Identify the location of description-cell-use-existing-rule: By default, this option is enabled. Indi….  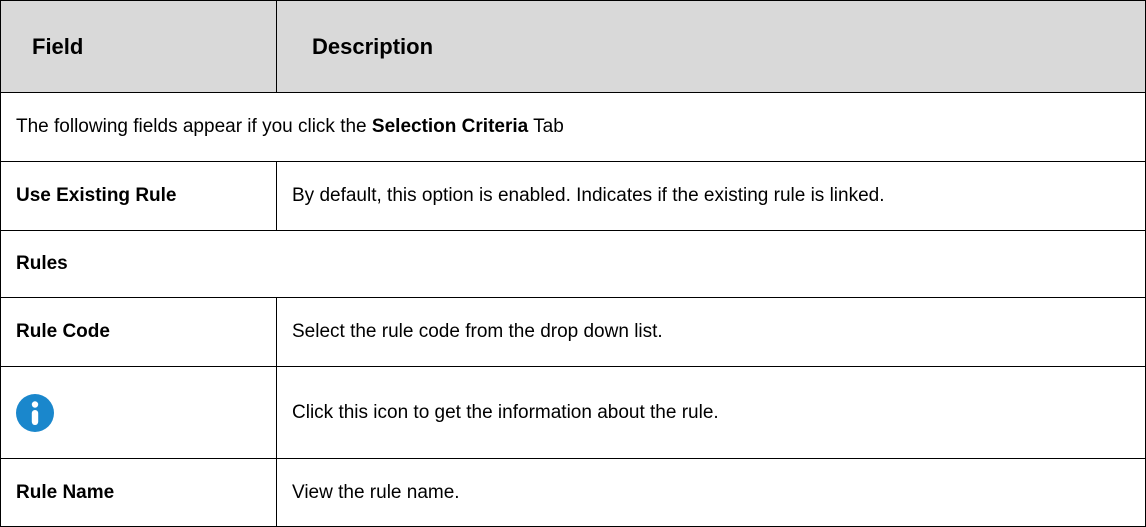
(711, 196).